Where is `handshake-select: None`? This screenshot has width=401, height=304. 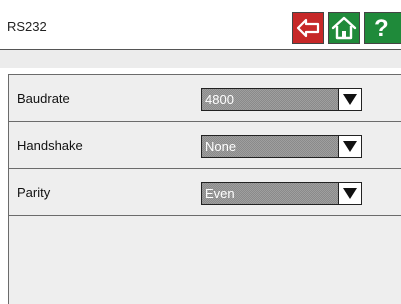
handshake-select: None is located at coordinates (281, 146).